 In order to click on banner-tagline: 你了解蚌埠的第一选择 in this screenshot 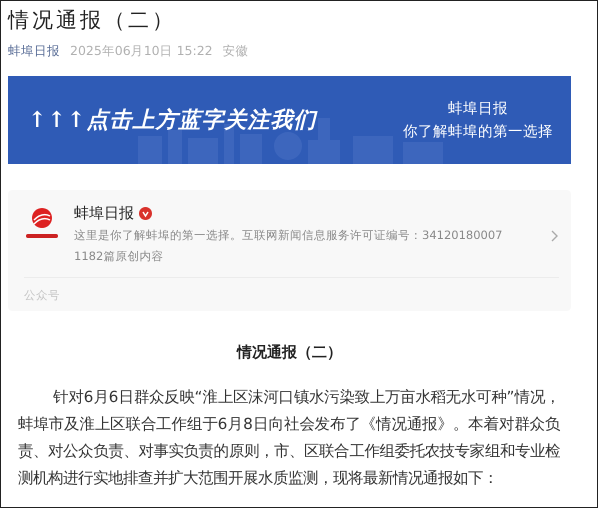, I will do `click(478, 132)`.